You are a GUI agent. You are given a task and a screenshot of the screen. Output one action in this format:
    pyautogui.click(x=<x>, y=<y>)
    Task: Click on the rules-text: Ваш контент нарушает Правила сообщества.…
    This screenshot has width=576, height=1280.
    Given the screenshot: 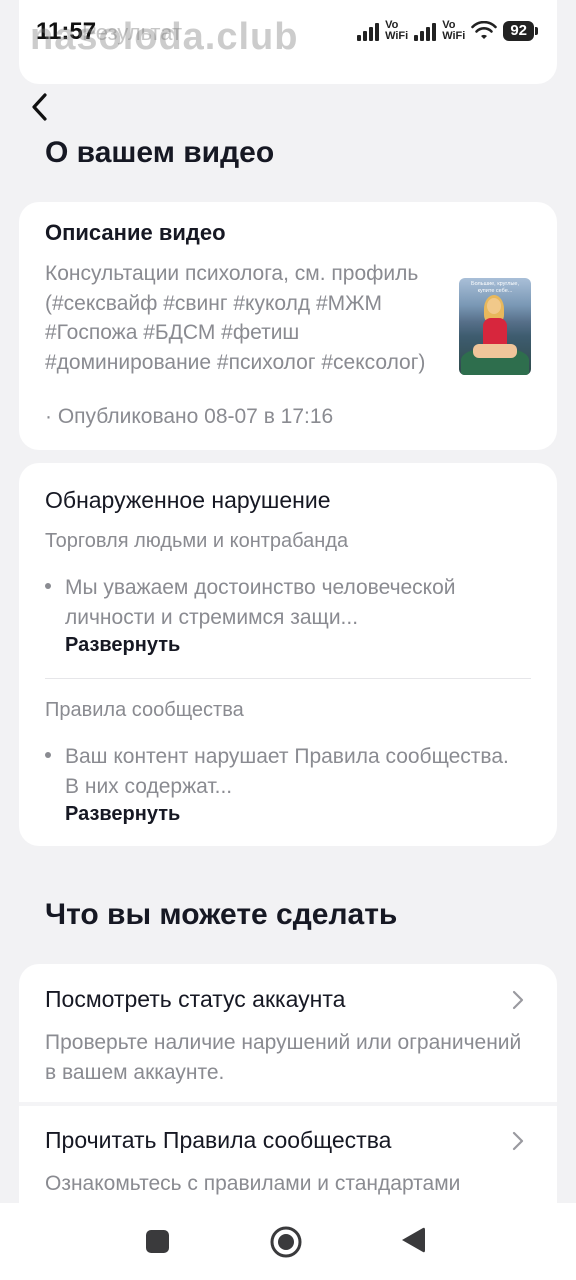 What is the action you would take?
    pyautogui.click(x=285, y=771)
    